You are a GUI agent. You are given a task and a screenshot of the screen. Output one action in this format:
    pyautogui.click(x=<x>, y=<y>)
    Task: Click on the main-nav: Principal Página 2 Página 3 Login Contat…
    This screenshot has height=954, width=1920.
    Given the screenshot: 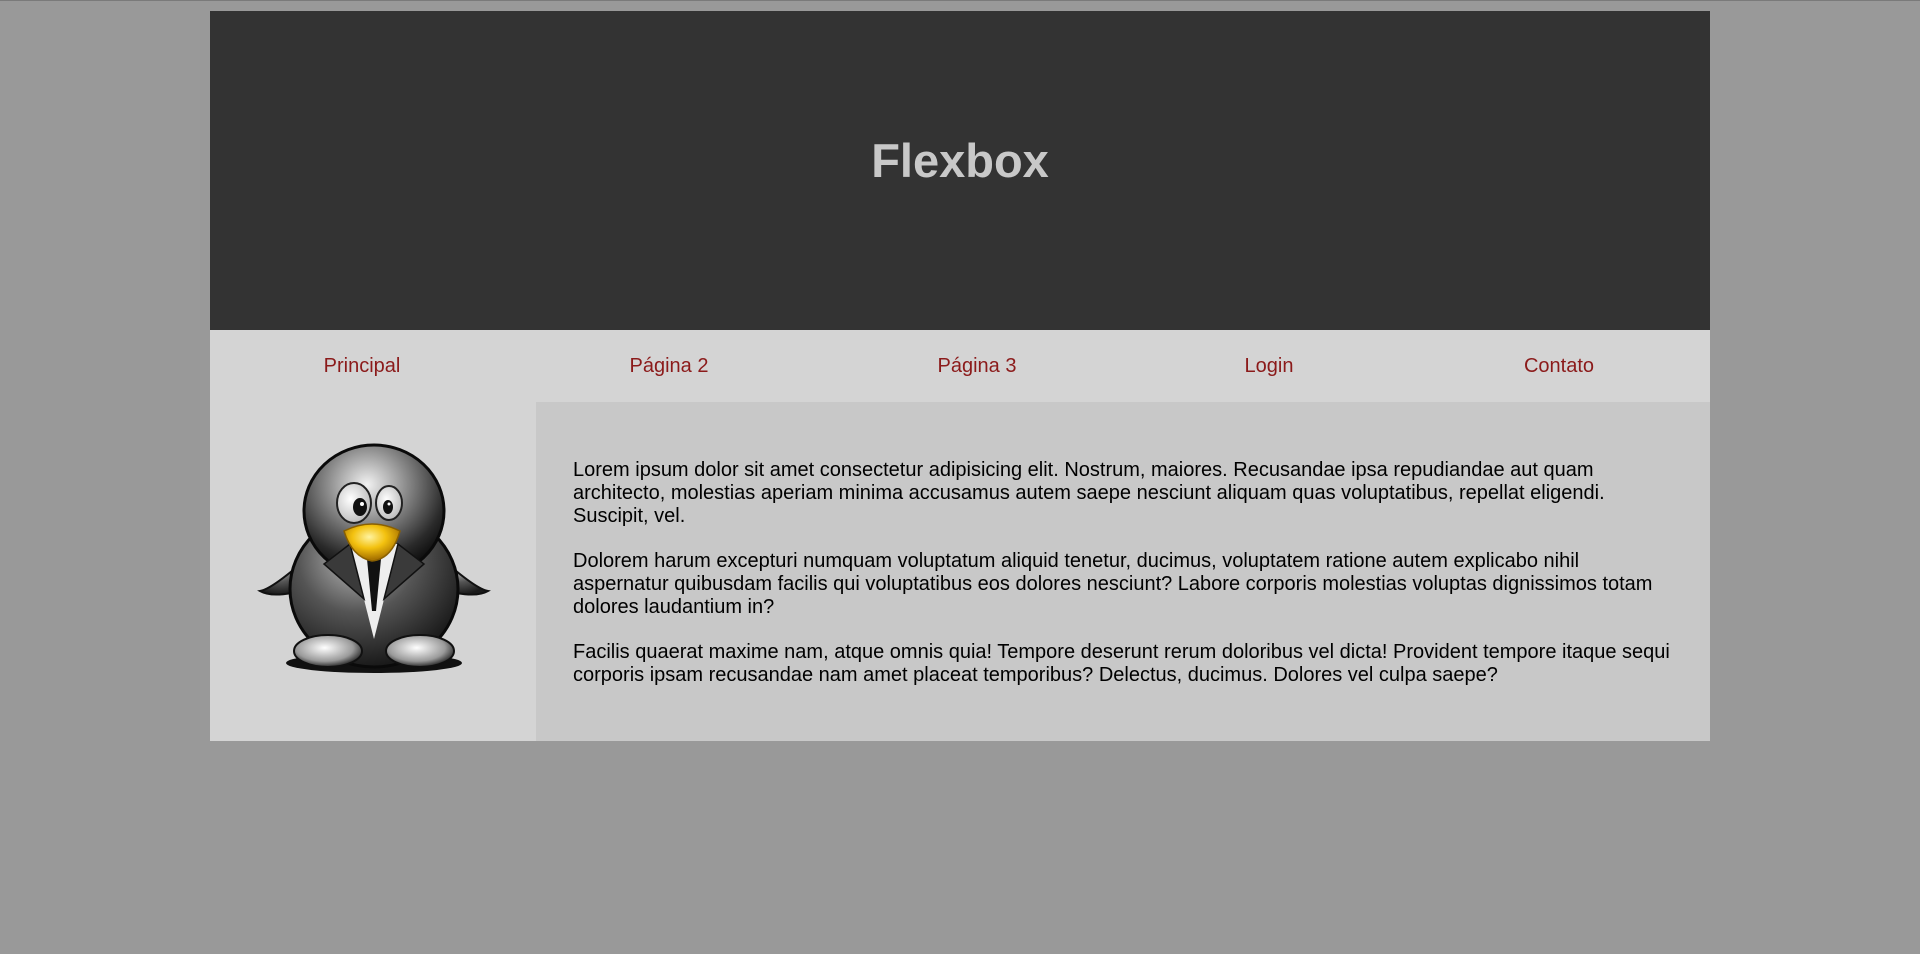 What is the action you would take?
    pyautogui.click(x=960, y=366)
    